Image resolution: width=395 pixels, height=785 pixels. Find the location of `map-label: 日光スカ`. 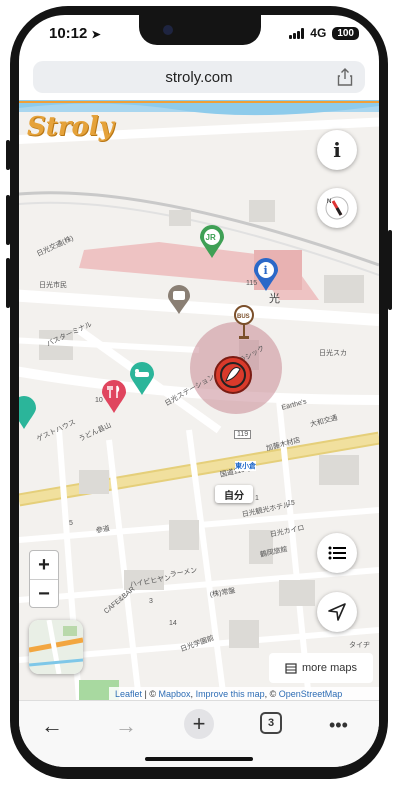

map-label: 日光スカ is located at coordinates (333, 353).